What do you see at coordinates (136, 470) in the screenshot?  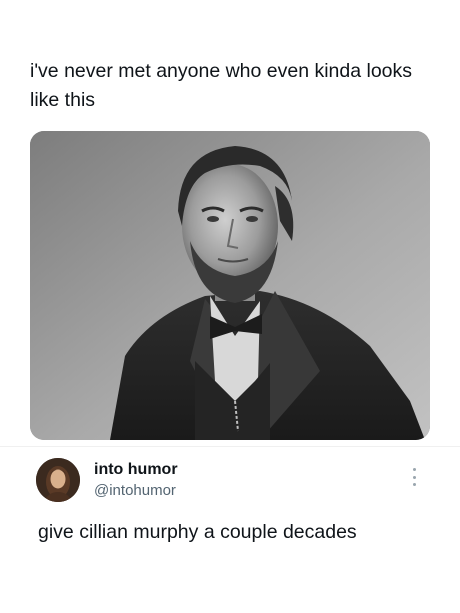 I see `display-name: into humor` at bounding box center [136, 470].